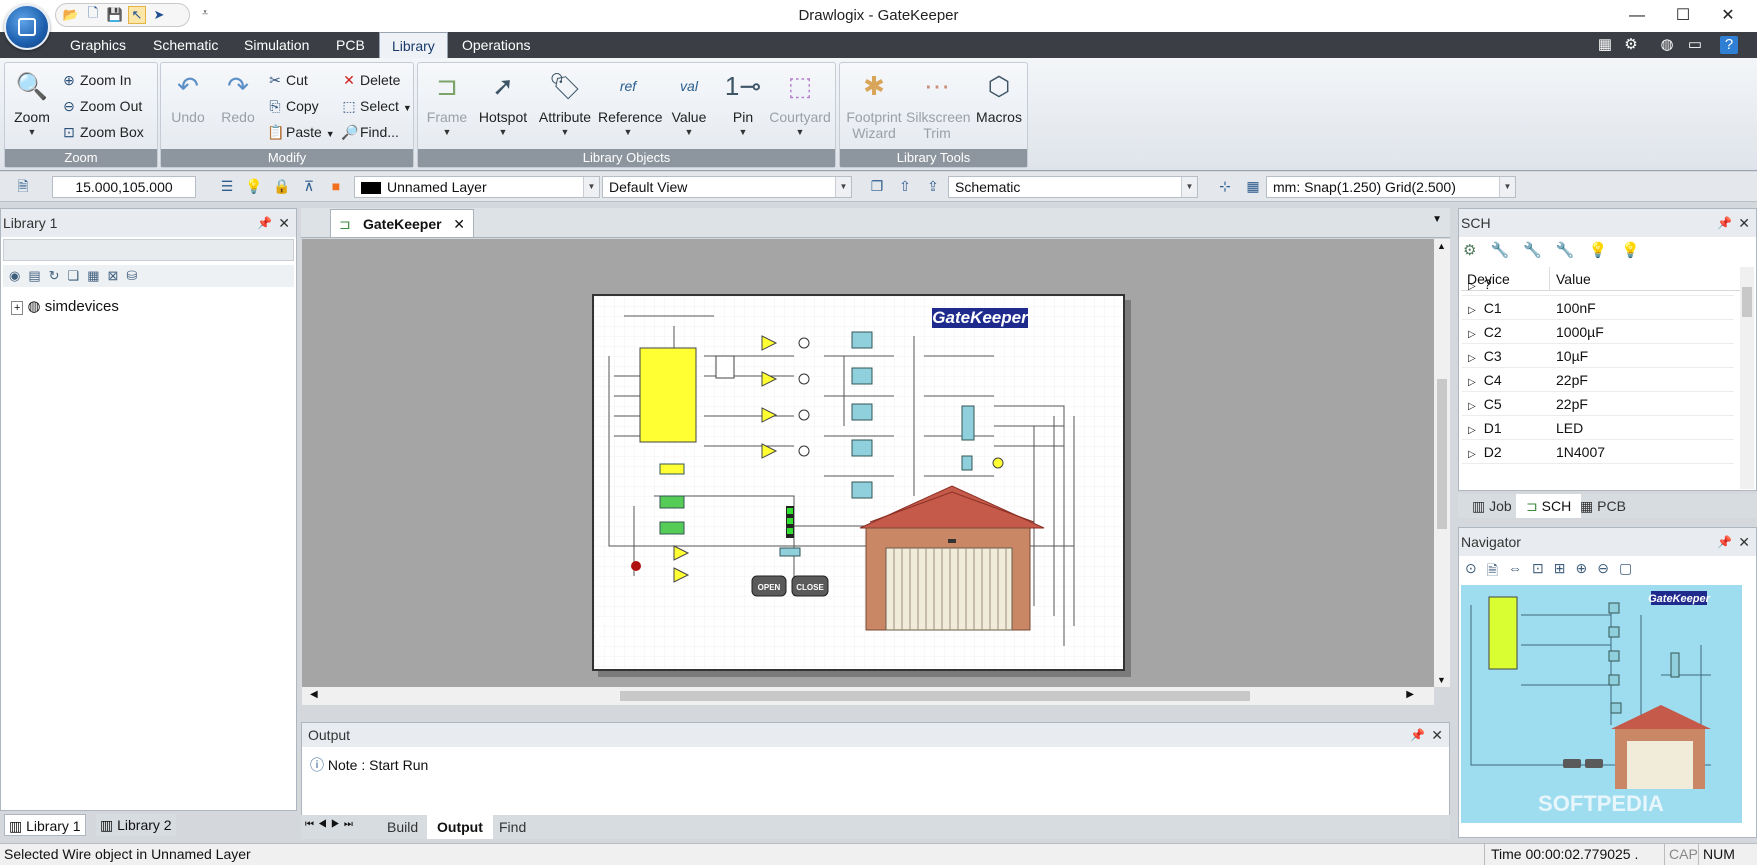 This screenshot has height=865, width=1757. What do you see at coordinates (668, 395) in the screenshot?
I see `microcontroller-ic` at bounding box center [668, 395].